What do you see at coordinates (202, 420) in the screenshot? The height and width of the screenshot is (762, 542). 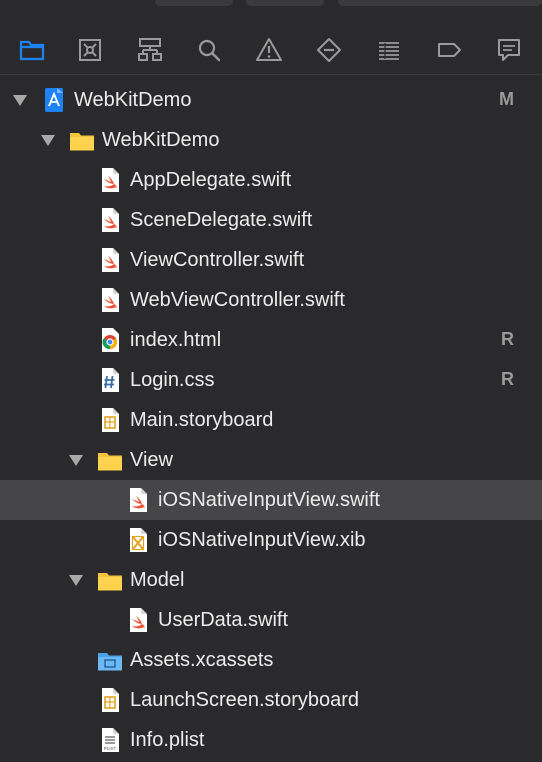 I see `tree-row-label: Main.storyboard` at bounding box center [202, 420].